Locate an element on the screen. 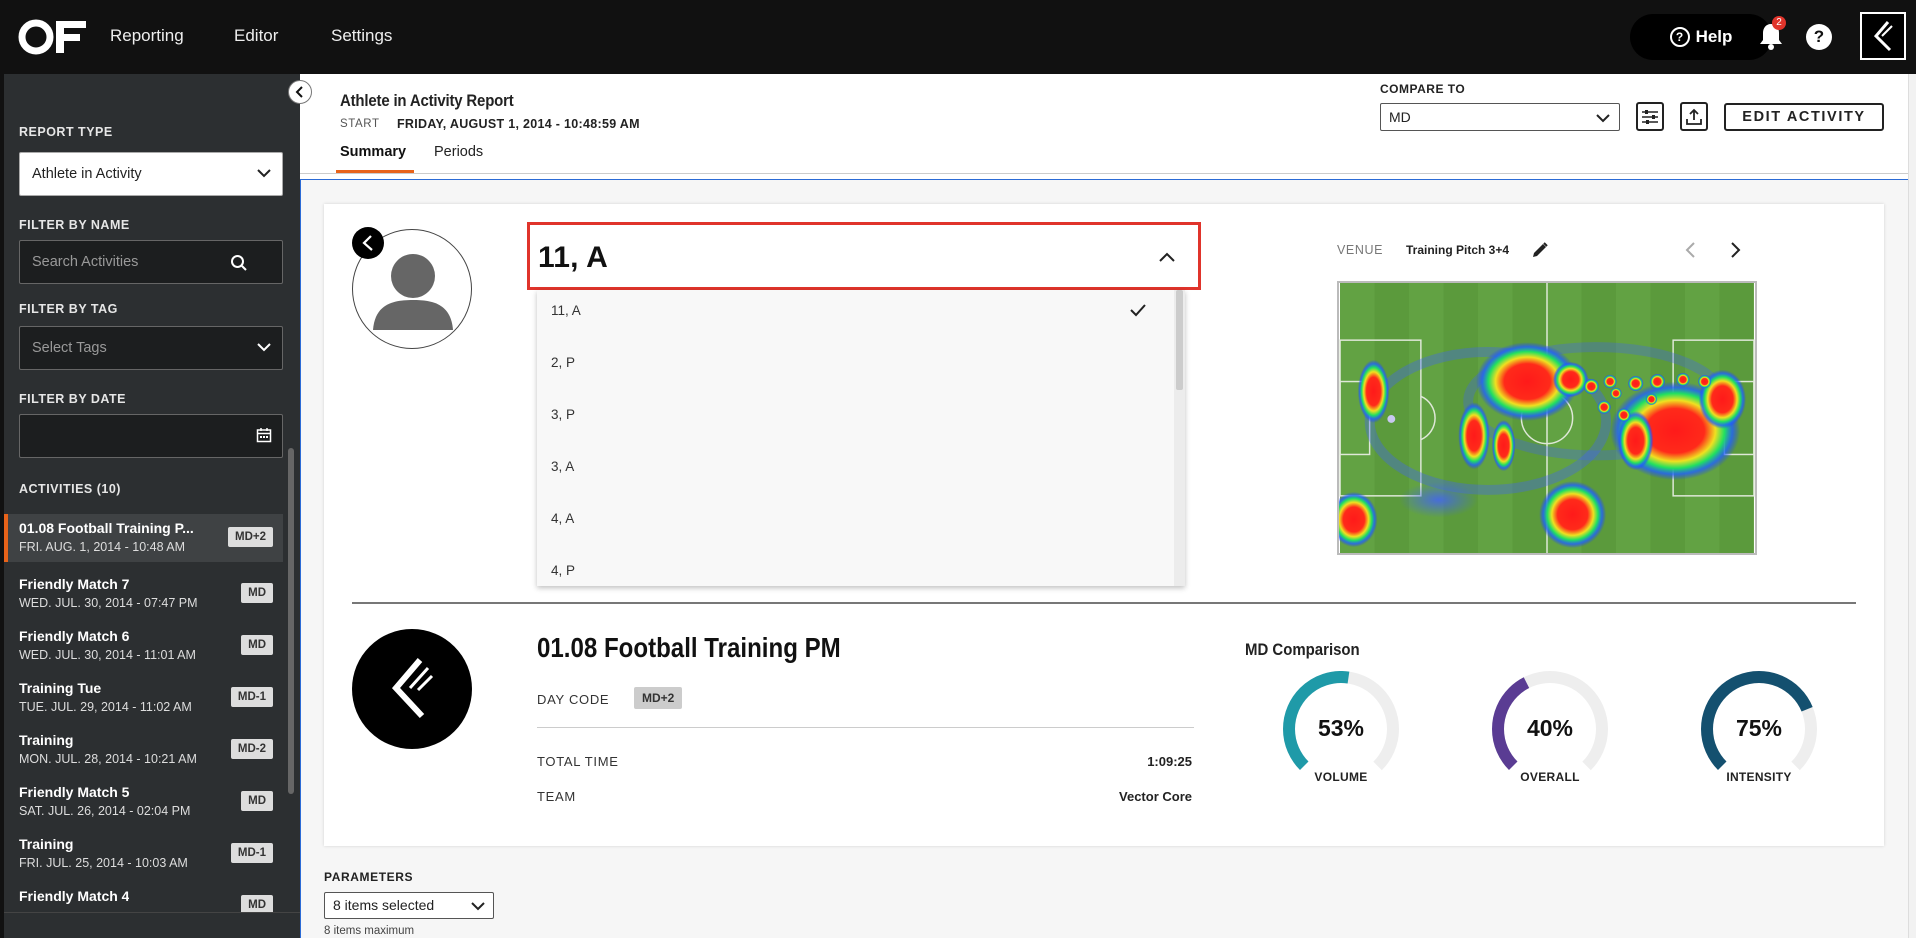 The image size is (1916, 938). team-logo-icon is located at coordinates (412, 688).